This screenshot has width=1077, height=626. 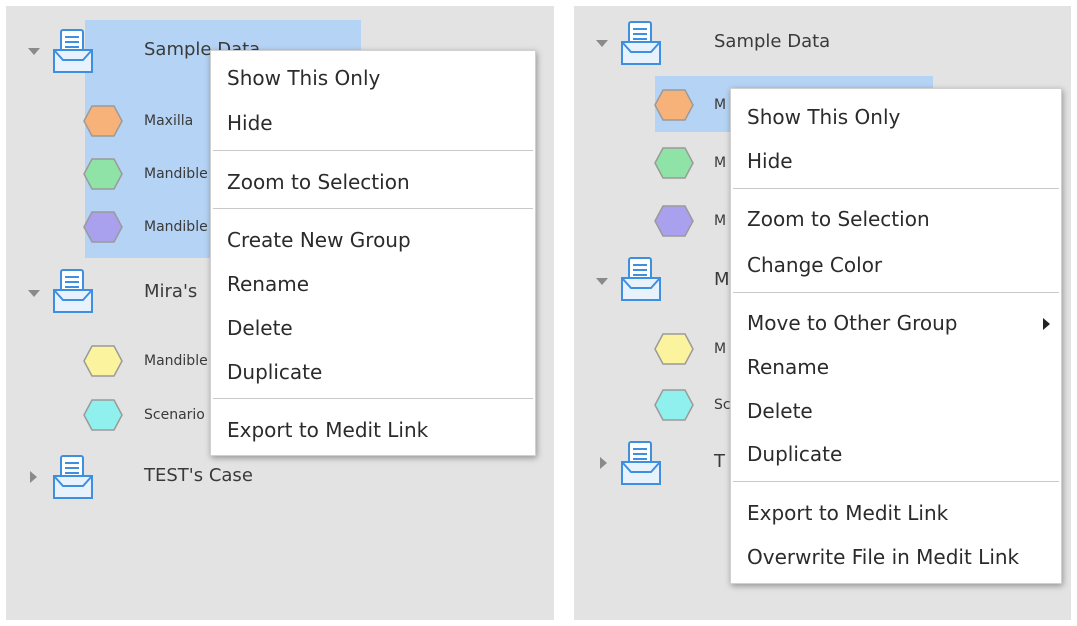 What do you see at coordinates (719, 461) in the screenshot?
I see `group-label: T` at bounding box center [719, 461].